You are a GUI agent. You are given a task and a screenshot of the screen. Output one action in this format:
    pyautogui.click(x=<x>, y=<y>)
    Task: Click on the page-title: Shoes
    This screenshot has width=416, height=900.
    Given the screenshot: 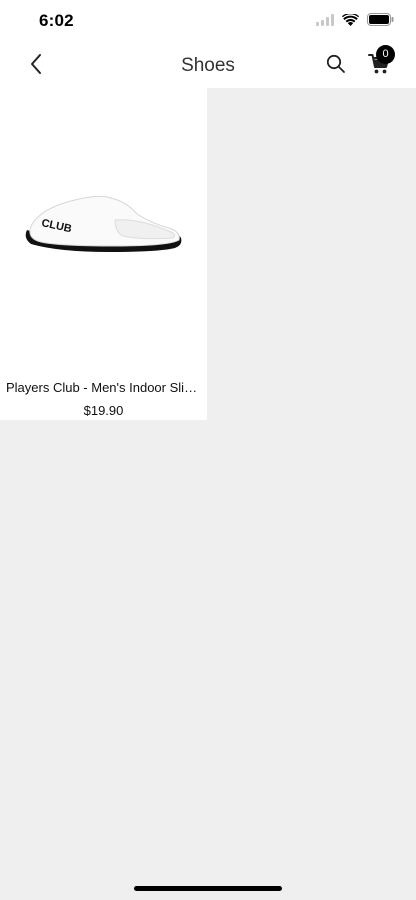 What is the action you would take?
    pyautogui.click(x=208, y=65)
    